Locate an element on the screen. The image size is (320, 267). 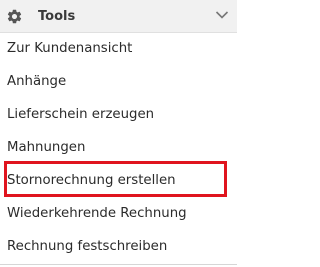
menu-item-label: Zur Kundenansicht is located at coordinates (70, 48).